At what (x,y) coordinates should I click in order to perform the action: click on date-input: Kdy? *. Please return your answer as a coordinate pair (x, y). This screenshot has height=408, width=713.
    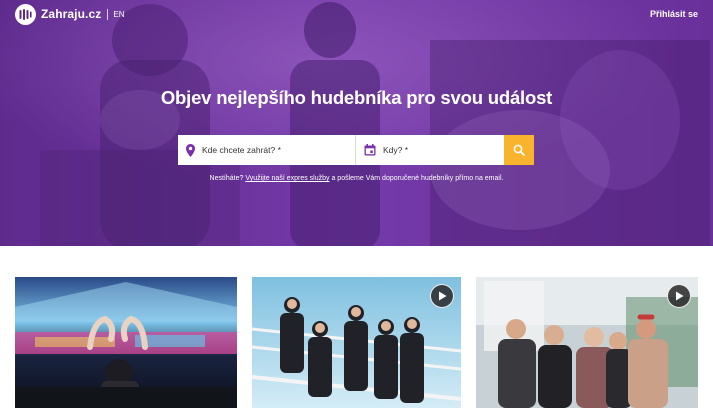
    Looking at the image, I should click on (430, 150).